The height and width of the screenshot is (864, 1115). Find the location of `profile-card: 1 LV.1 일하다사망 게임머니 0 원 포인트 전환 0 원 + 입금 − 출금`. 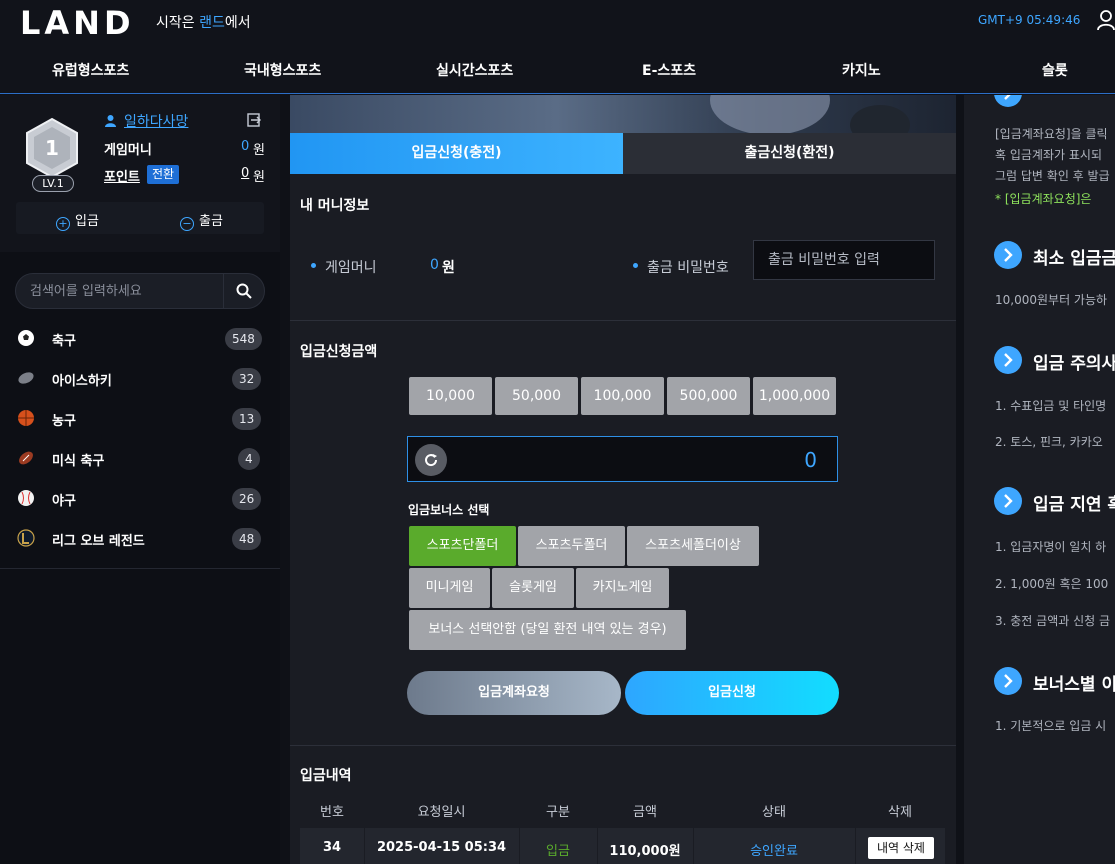

profile-card: 1 LV.1 일하다사망 게임머니 0 원 포인트 전환 0 원 + 입금 − 출금 is located at coordinates (140, 173).